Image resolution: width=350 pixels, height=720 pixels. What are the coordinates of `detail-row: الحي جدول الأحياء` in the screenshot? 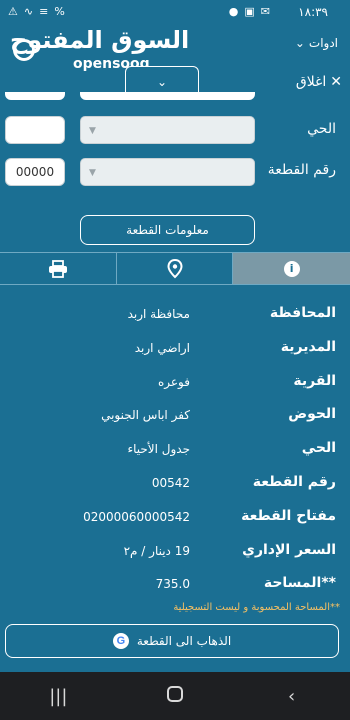 It's located at (175, 452).